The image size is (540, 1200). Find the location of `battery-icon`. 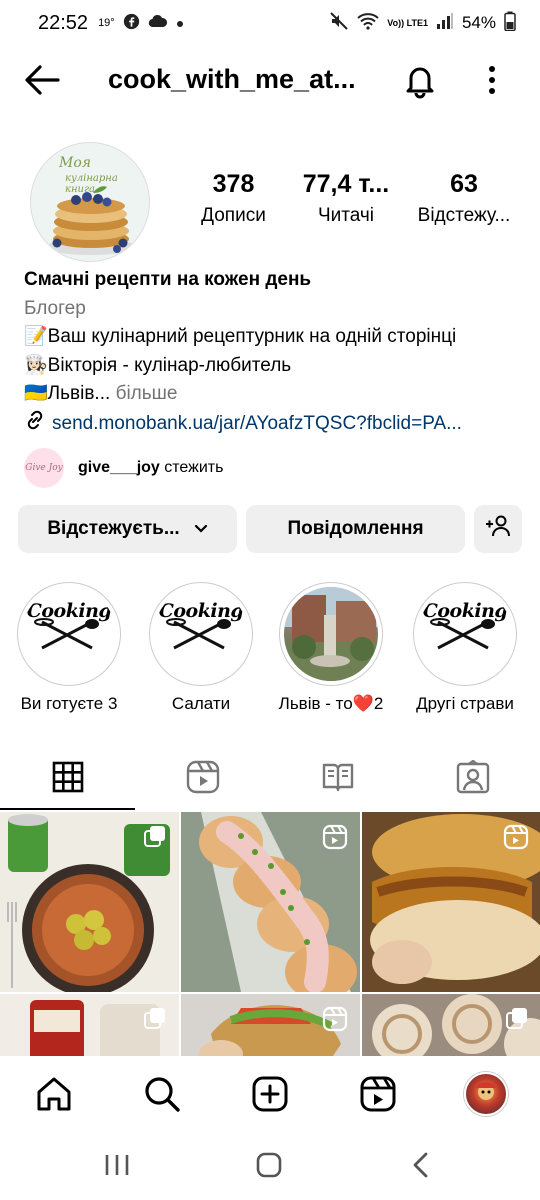

battery-icon is located at coordinates (510, 23).